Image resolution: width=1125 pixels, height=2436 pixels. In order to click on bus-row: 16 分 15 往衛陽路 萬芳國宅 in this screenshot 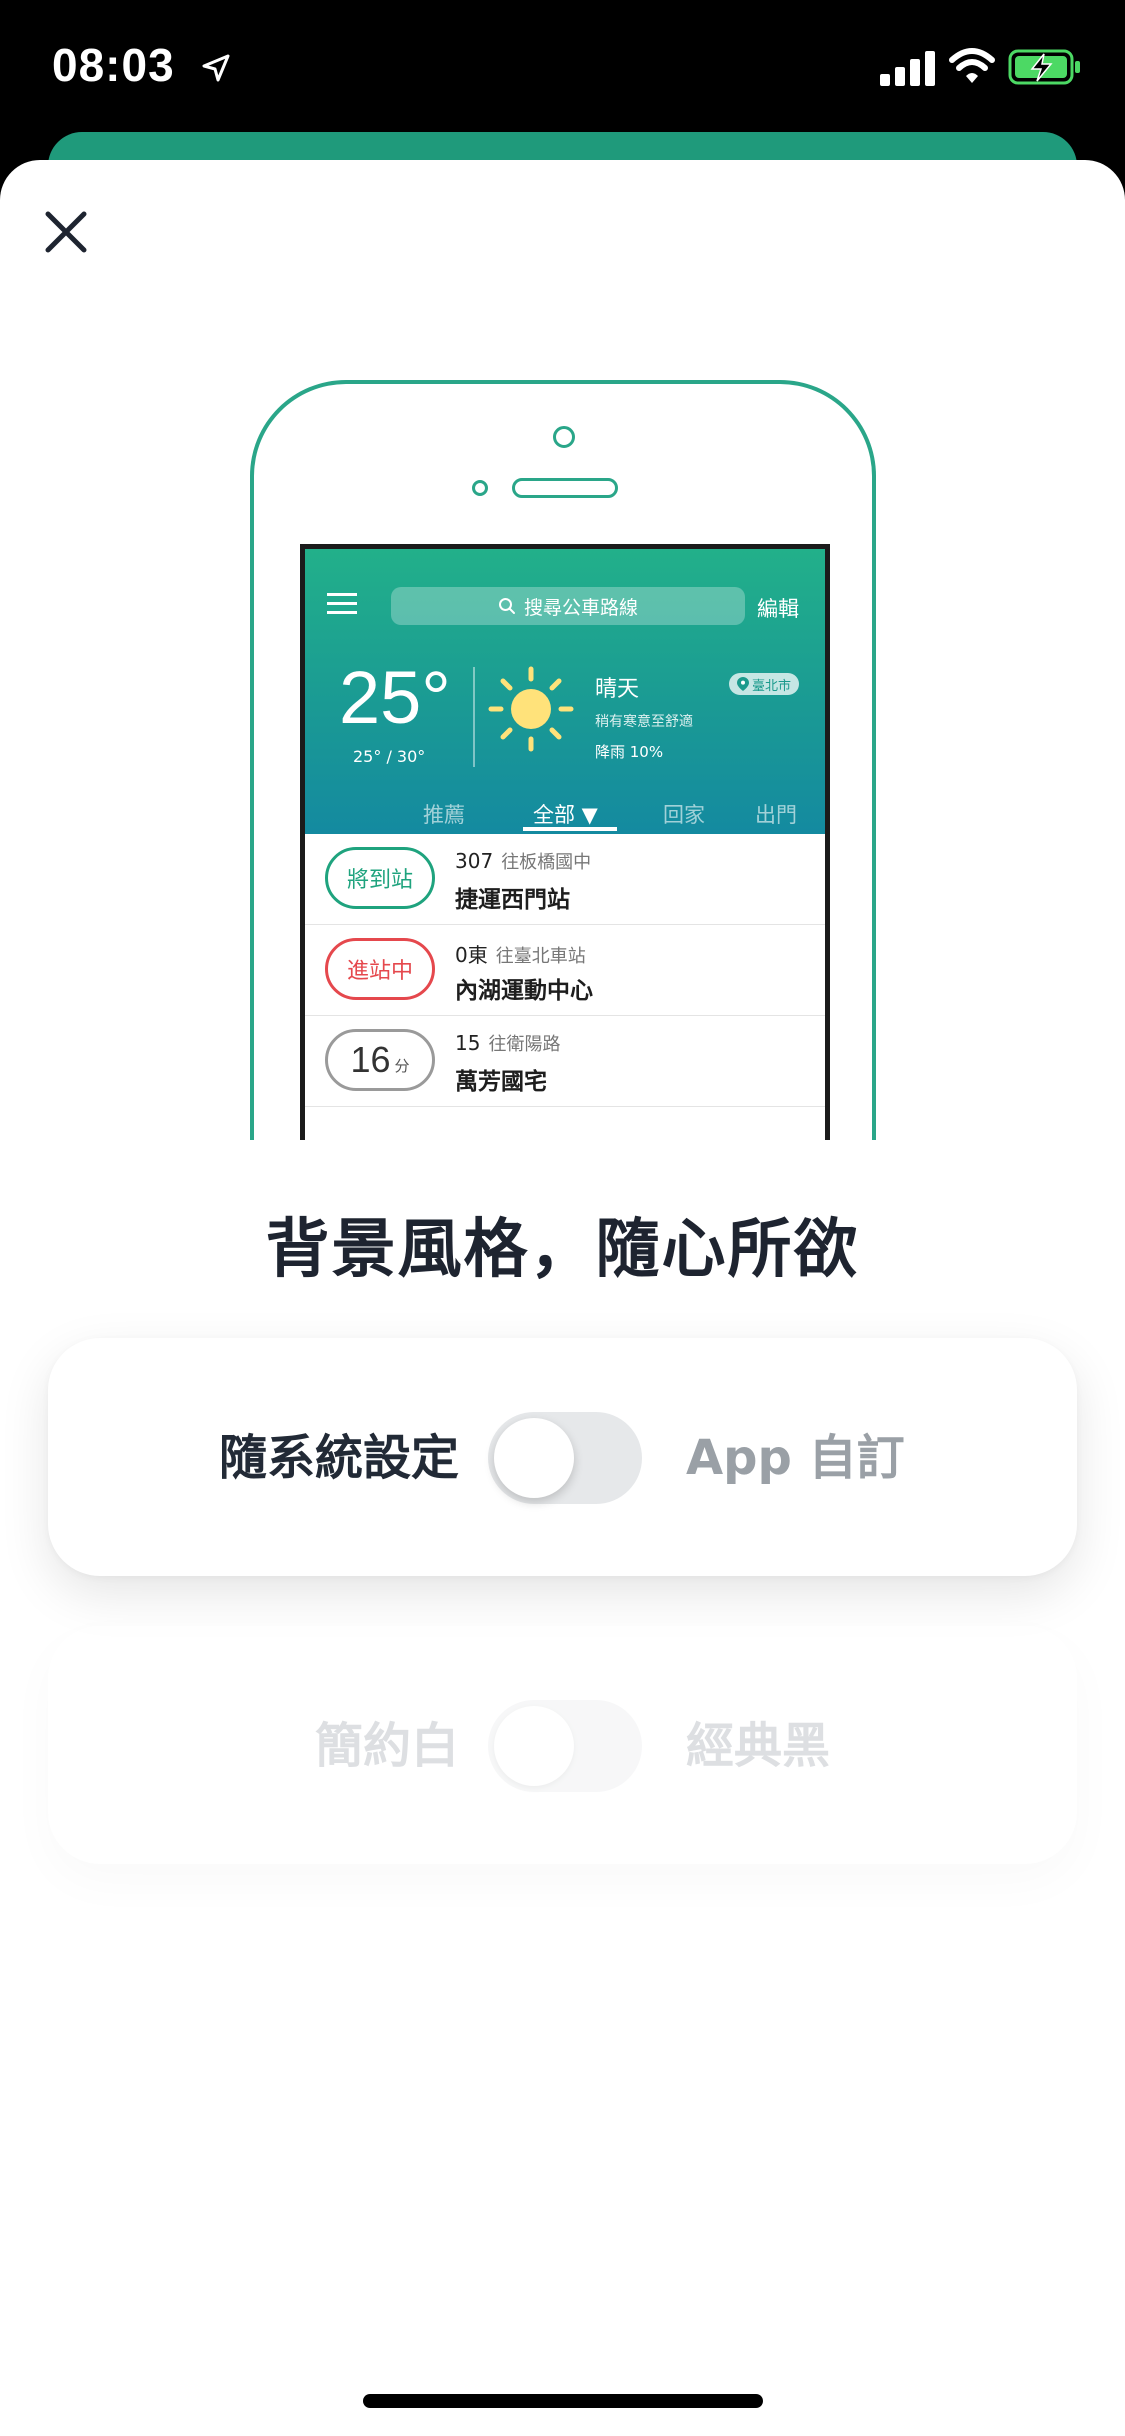, I will do `click(565, 1061)`.